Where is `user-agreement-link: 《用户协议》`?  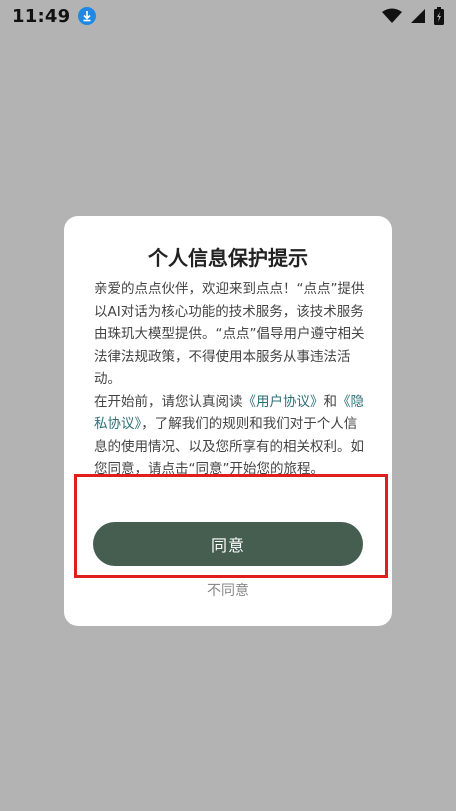
user-agreement-link: 《用户协议》 is located at coordinates (283, 402).